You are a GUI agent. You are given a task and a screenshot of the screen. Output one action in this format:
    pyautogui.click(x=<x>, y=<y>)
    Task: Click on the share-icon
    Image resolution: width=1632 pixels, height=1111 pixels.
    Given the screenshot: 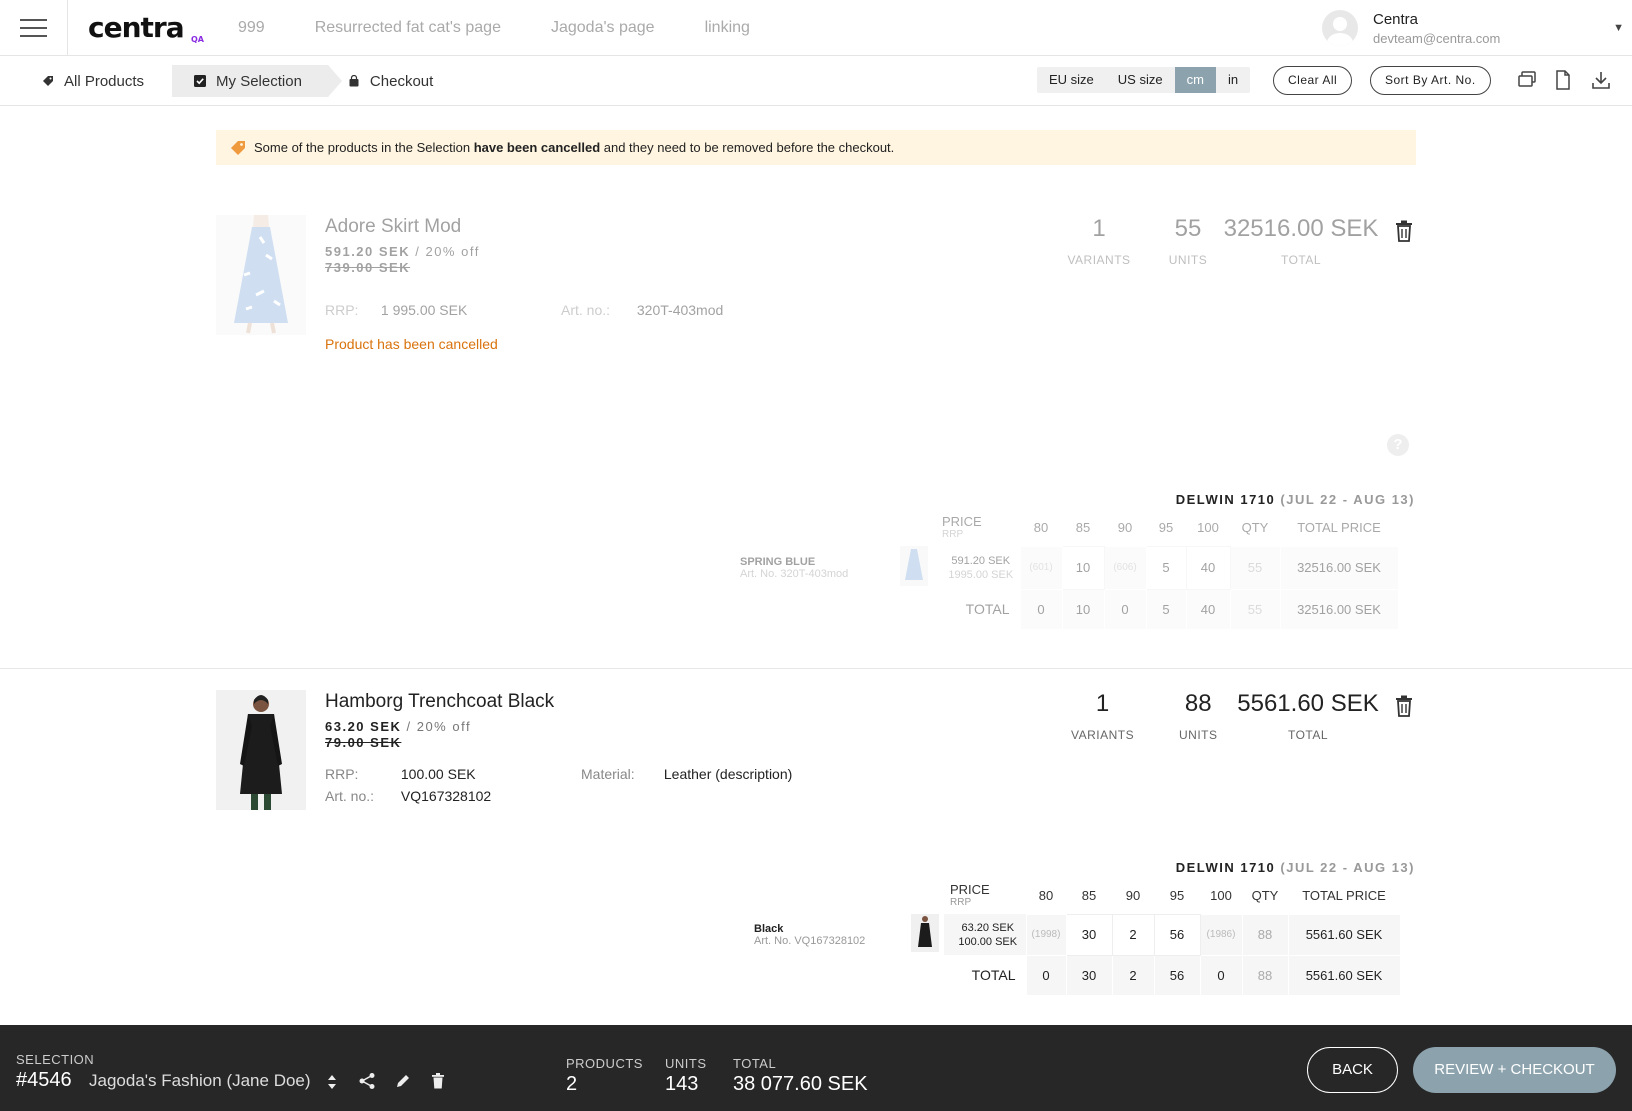 What is the action you would take?
    pyautogui.click(x=367, y=1081)
    